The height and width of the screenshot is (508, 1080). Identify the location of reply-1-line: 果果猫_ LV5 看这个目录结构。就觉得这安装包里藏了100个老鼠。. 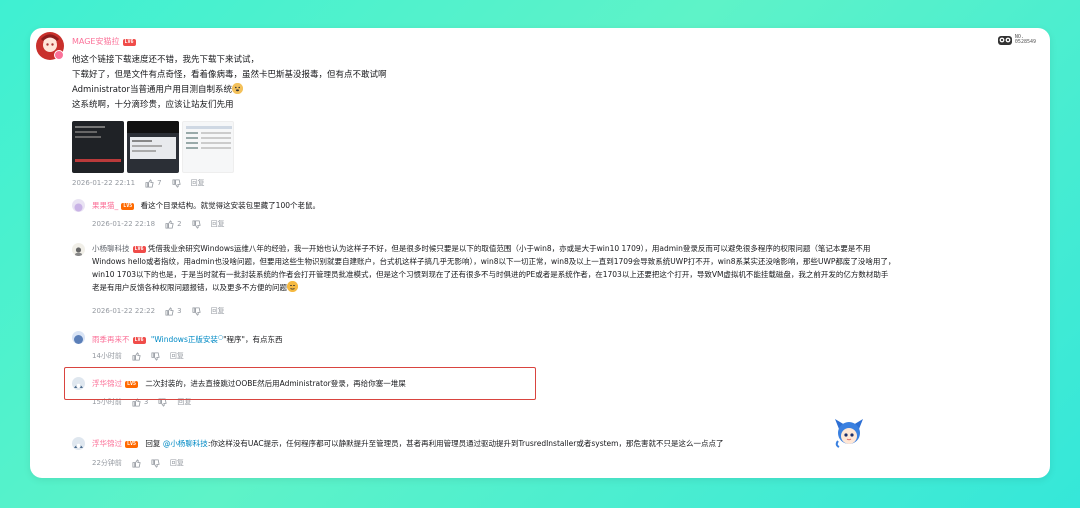
(206, 205).